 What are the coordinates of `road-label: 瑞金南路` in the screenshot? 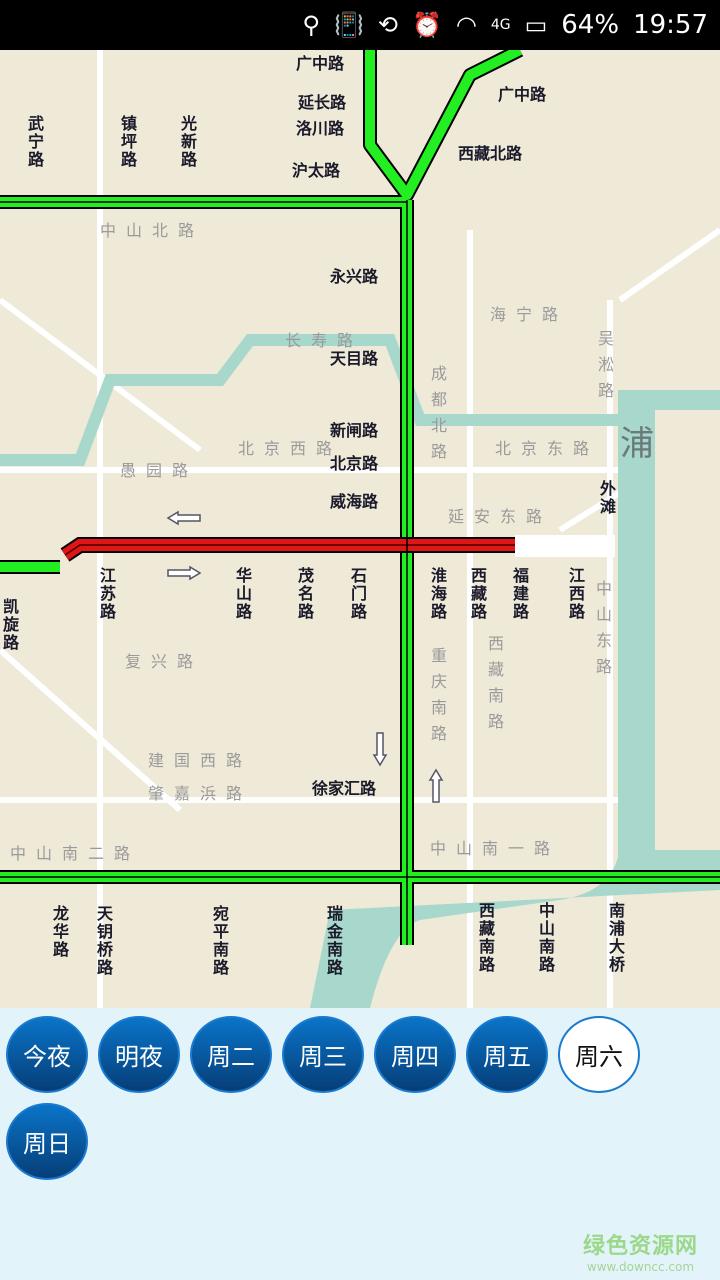 It's located at (333, 941).